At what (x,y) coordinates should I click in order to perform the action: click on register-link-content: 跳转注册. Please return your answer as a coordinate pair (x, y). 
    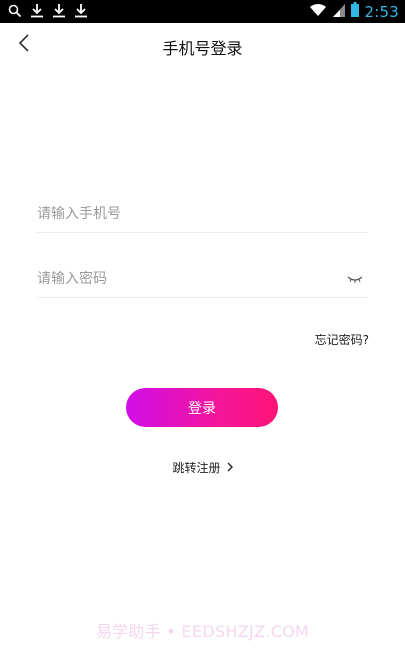
    Looking at the image, I should click on (202, 467).